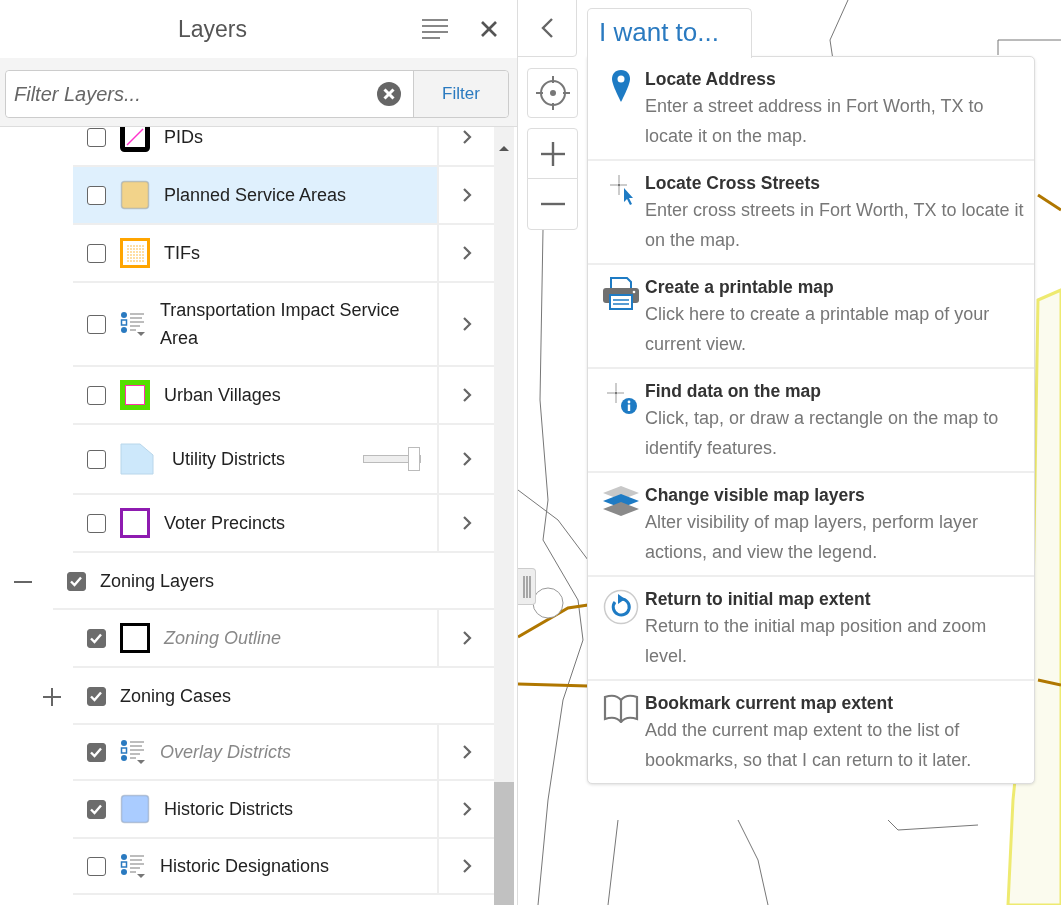 The width and height of the screenshot is (1061, 905). What do you see at coordinates (212, 29) in the screenshot?
I see `panel-title: Layers` at bounding box center [212, 29].